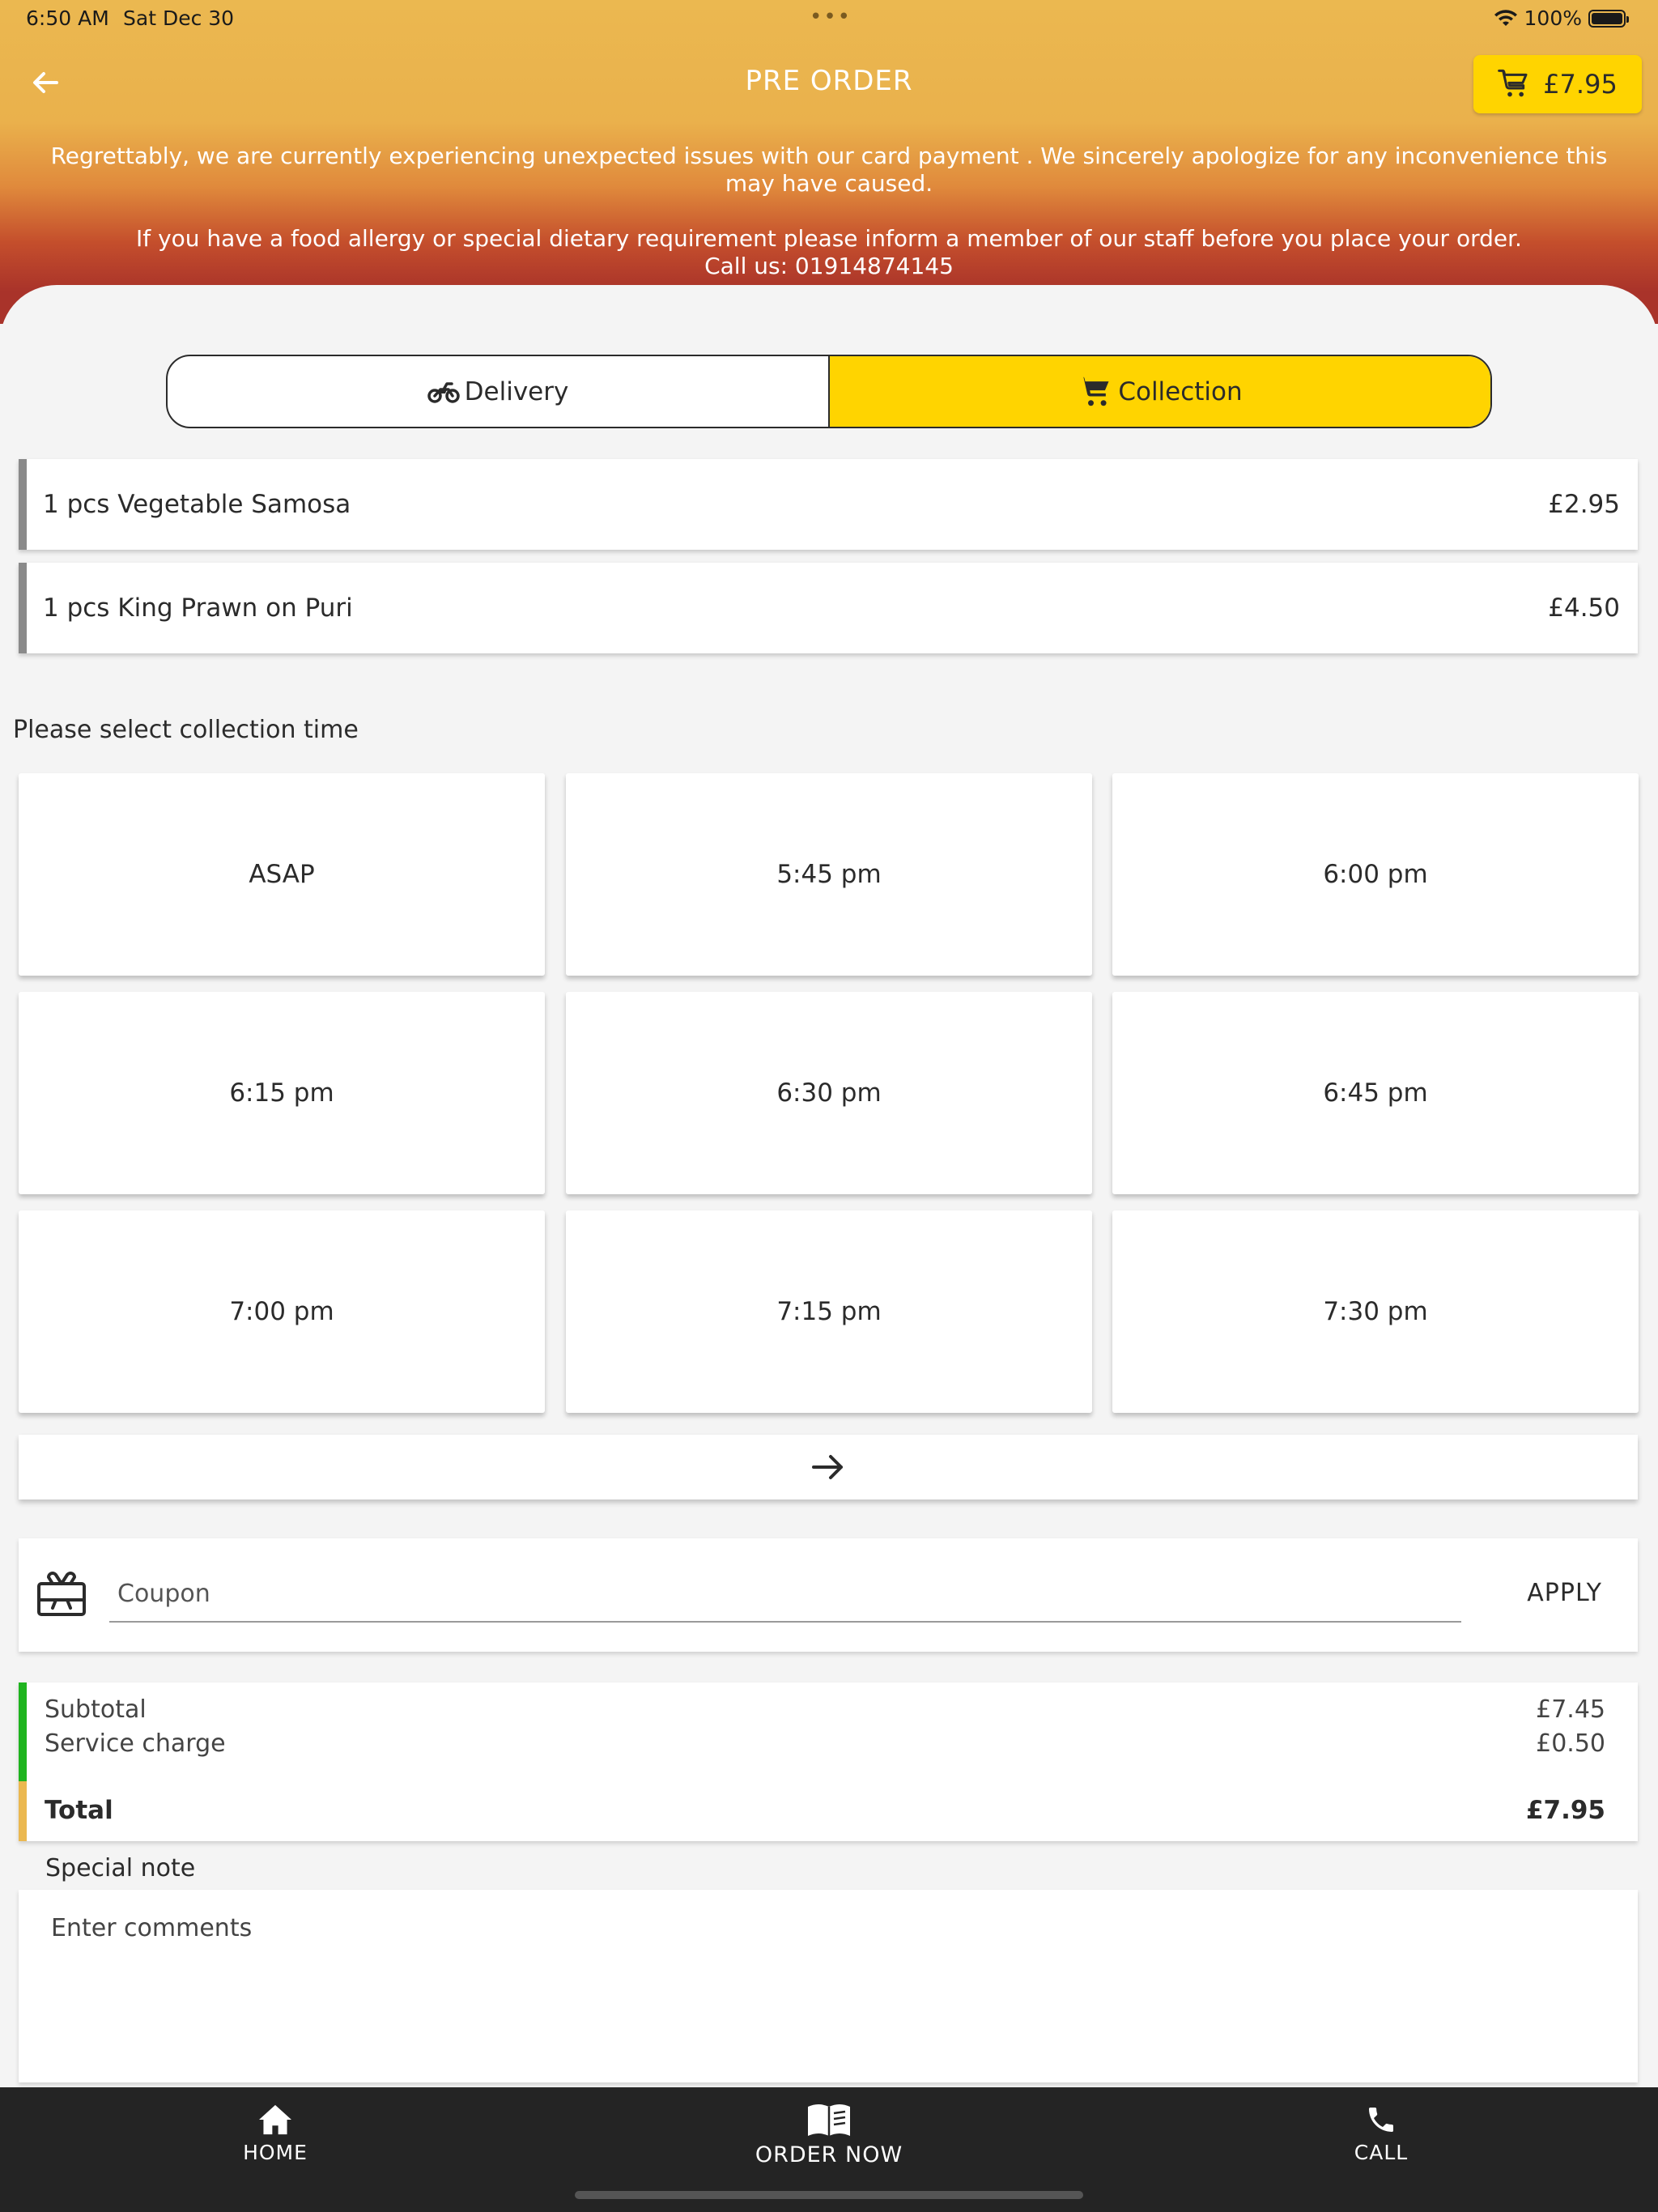 This screenshot has height=2212, width=1658. I want to click on service-charge-value: £0.50, so click(1570, 1744).